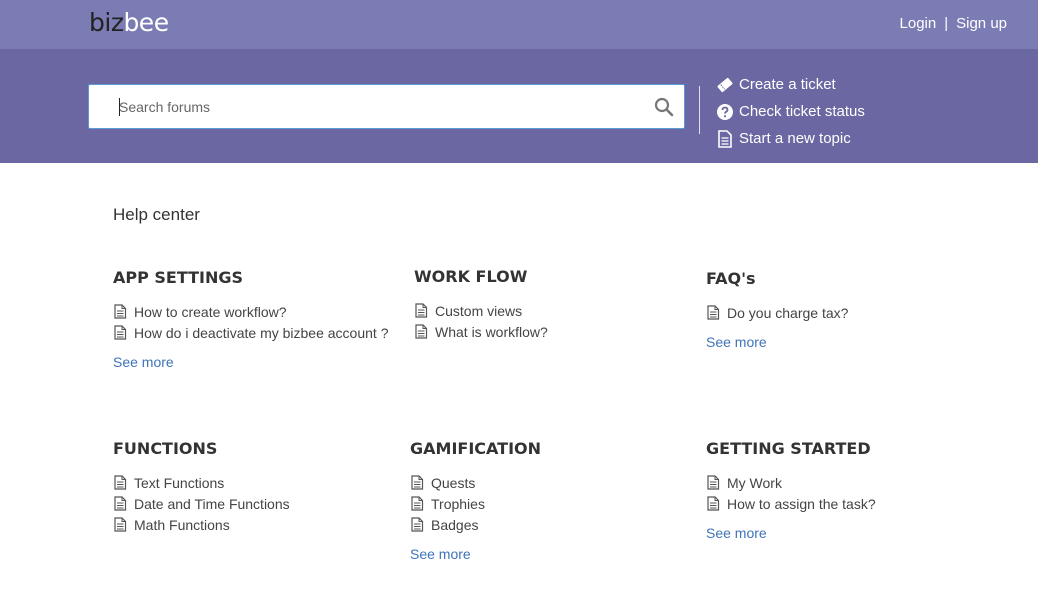  I want to click on article-title: Badges, so click(455, 524).